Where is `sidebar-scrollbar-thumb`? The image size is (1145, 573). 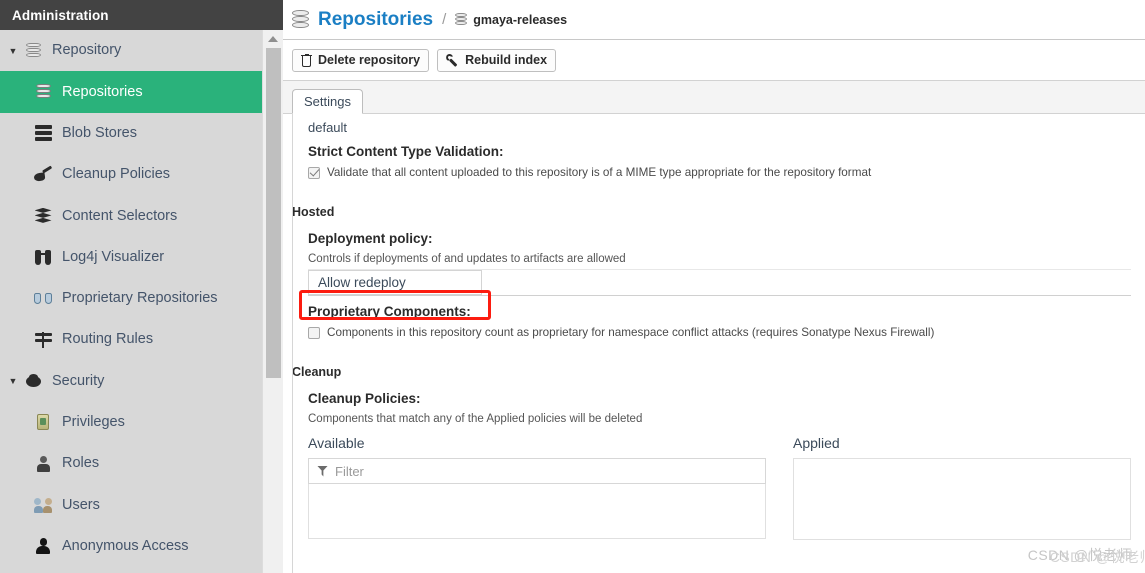
sidebar-scrollbar-thumb is located at coordinates (273, 213).